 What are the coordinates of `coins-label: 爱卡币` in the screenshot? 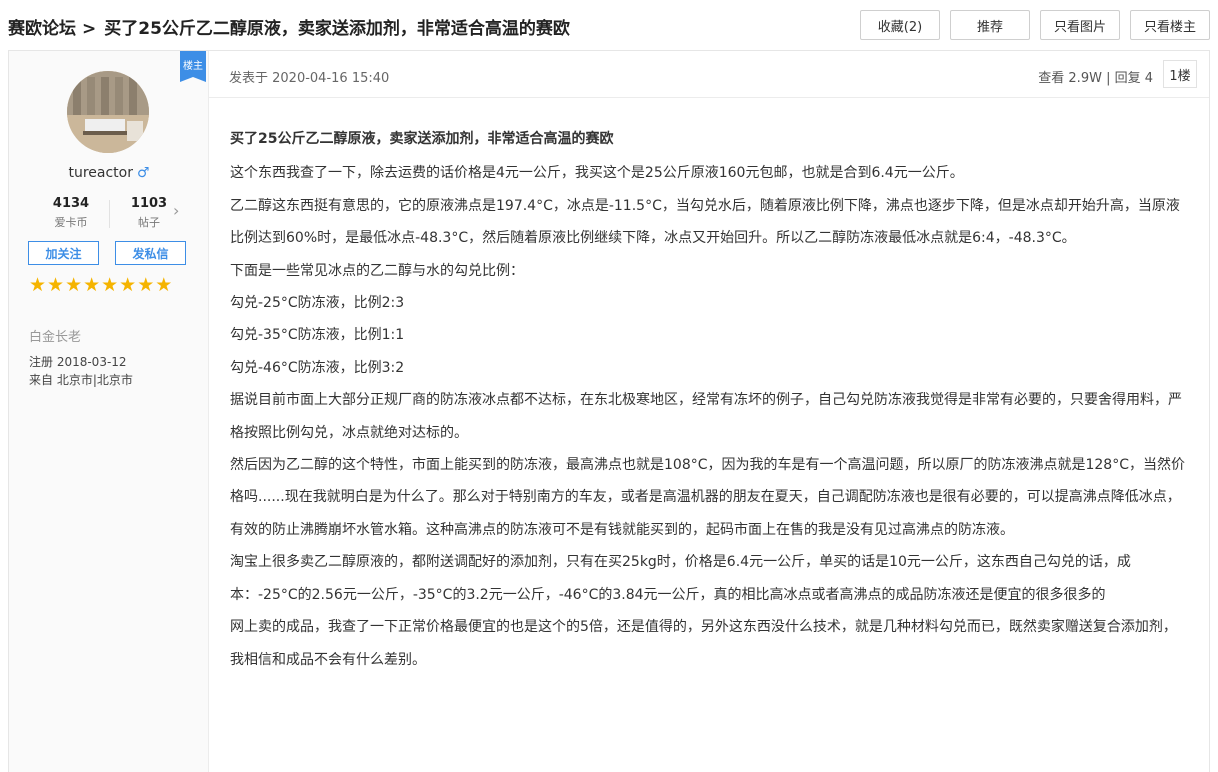 It's located at (71, 222).